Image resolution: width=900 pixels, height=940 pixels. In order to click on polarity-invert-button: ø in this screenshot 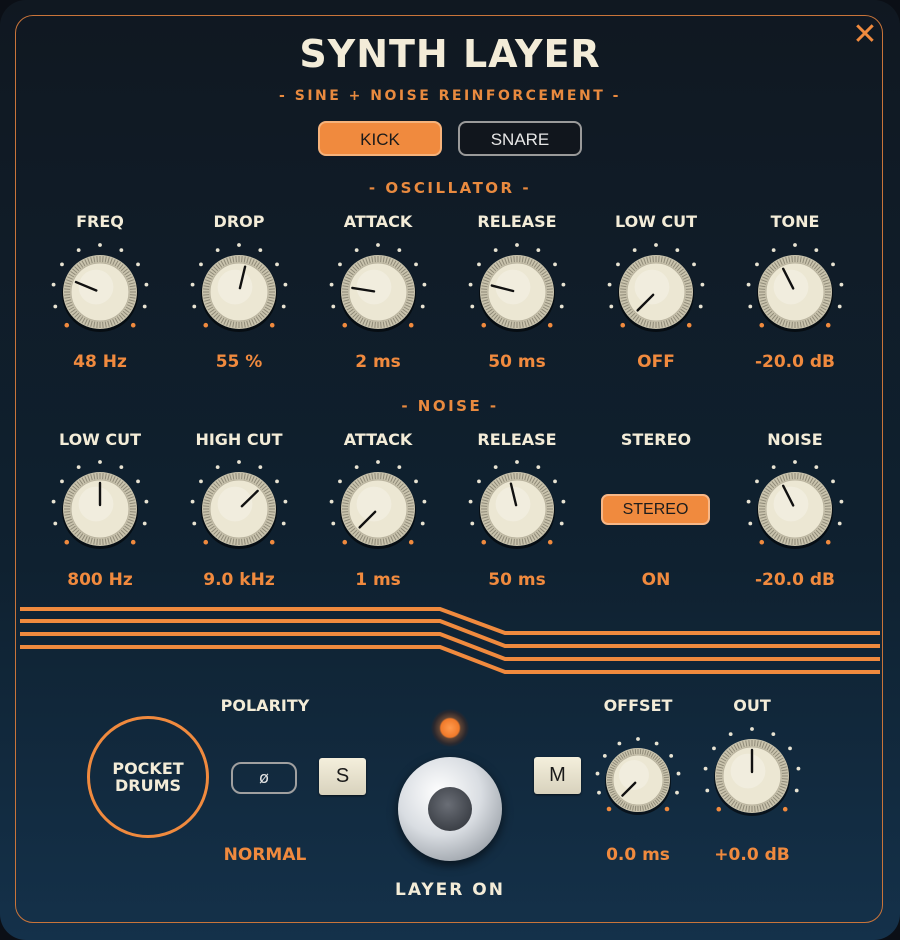, I will do `click(264, 778)`.